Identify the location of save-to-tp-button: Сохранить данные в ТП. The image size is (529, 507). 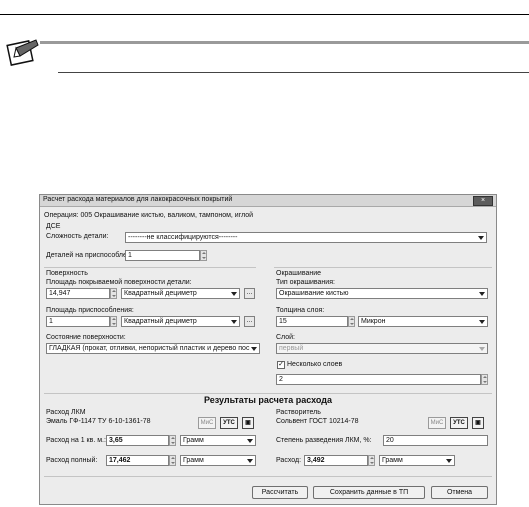
(369, 492).